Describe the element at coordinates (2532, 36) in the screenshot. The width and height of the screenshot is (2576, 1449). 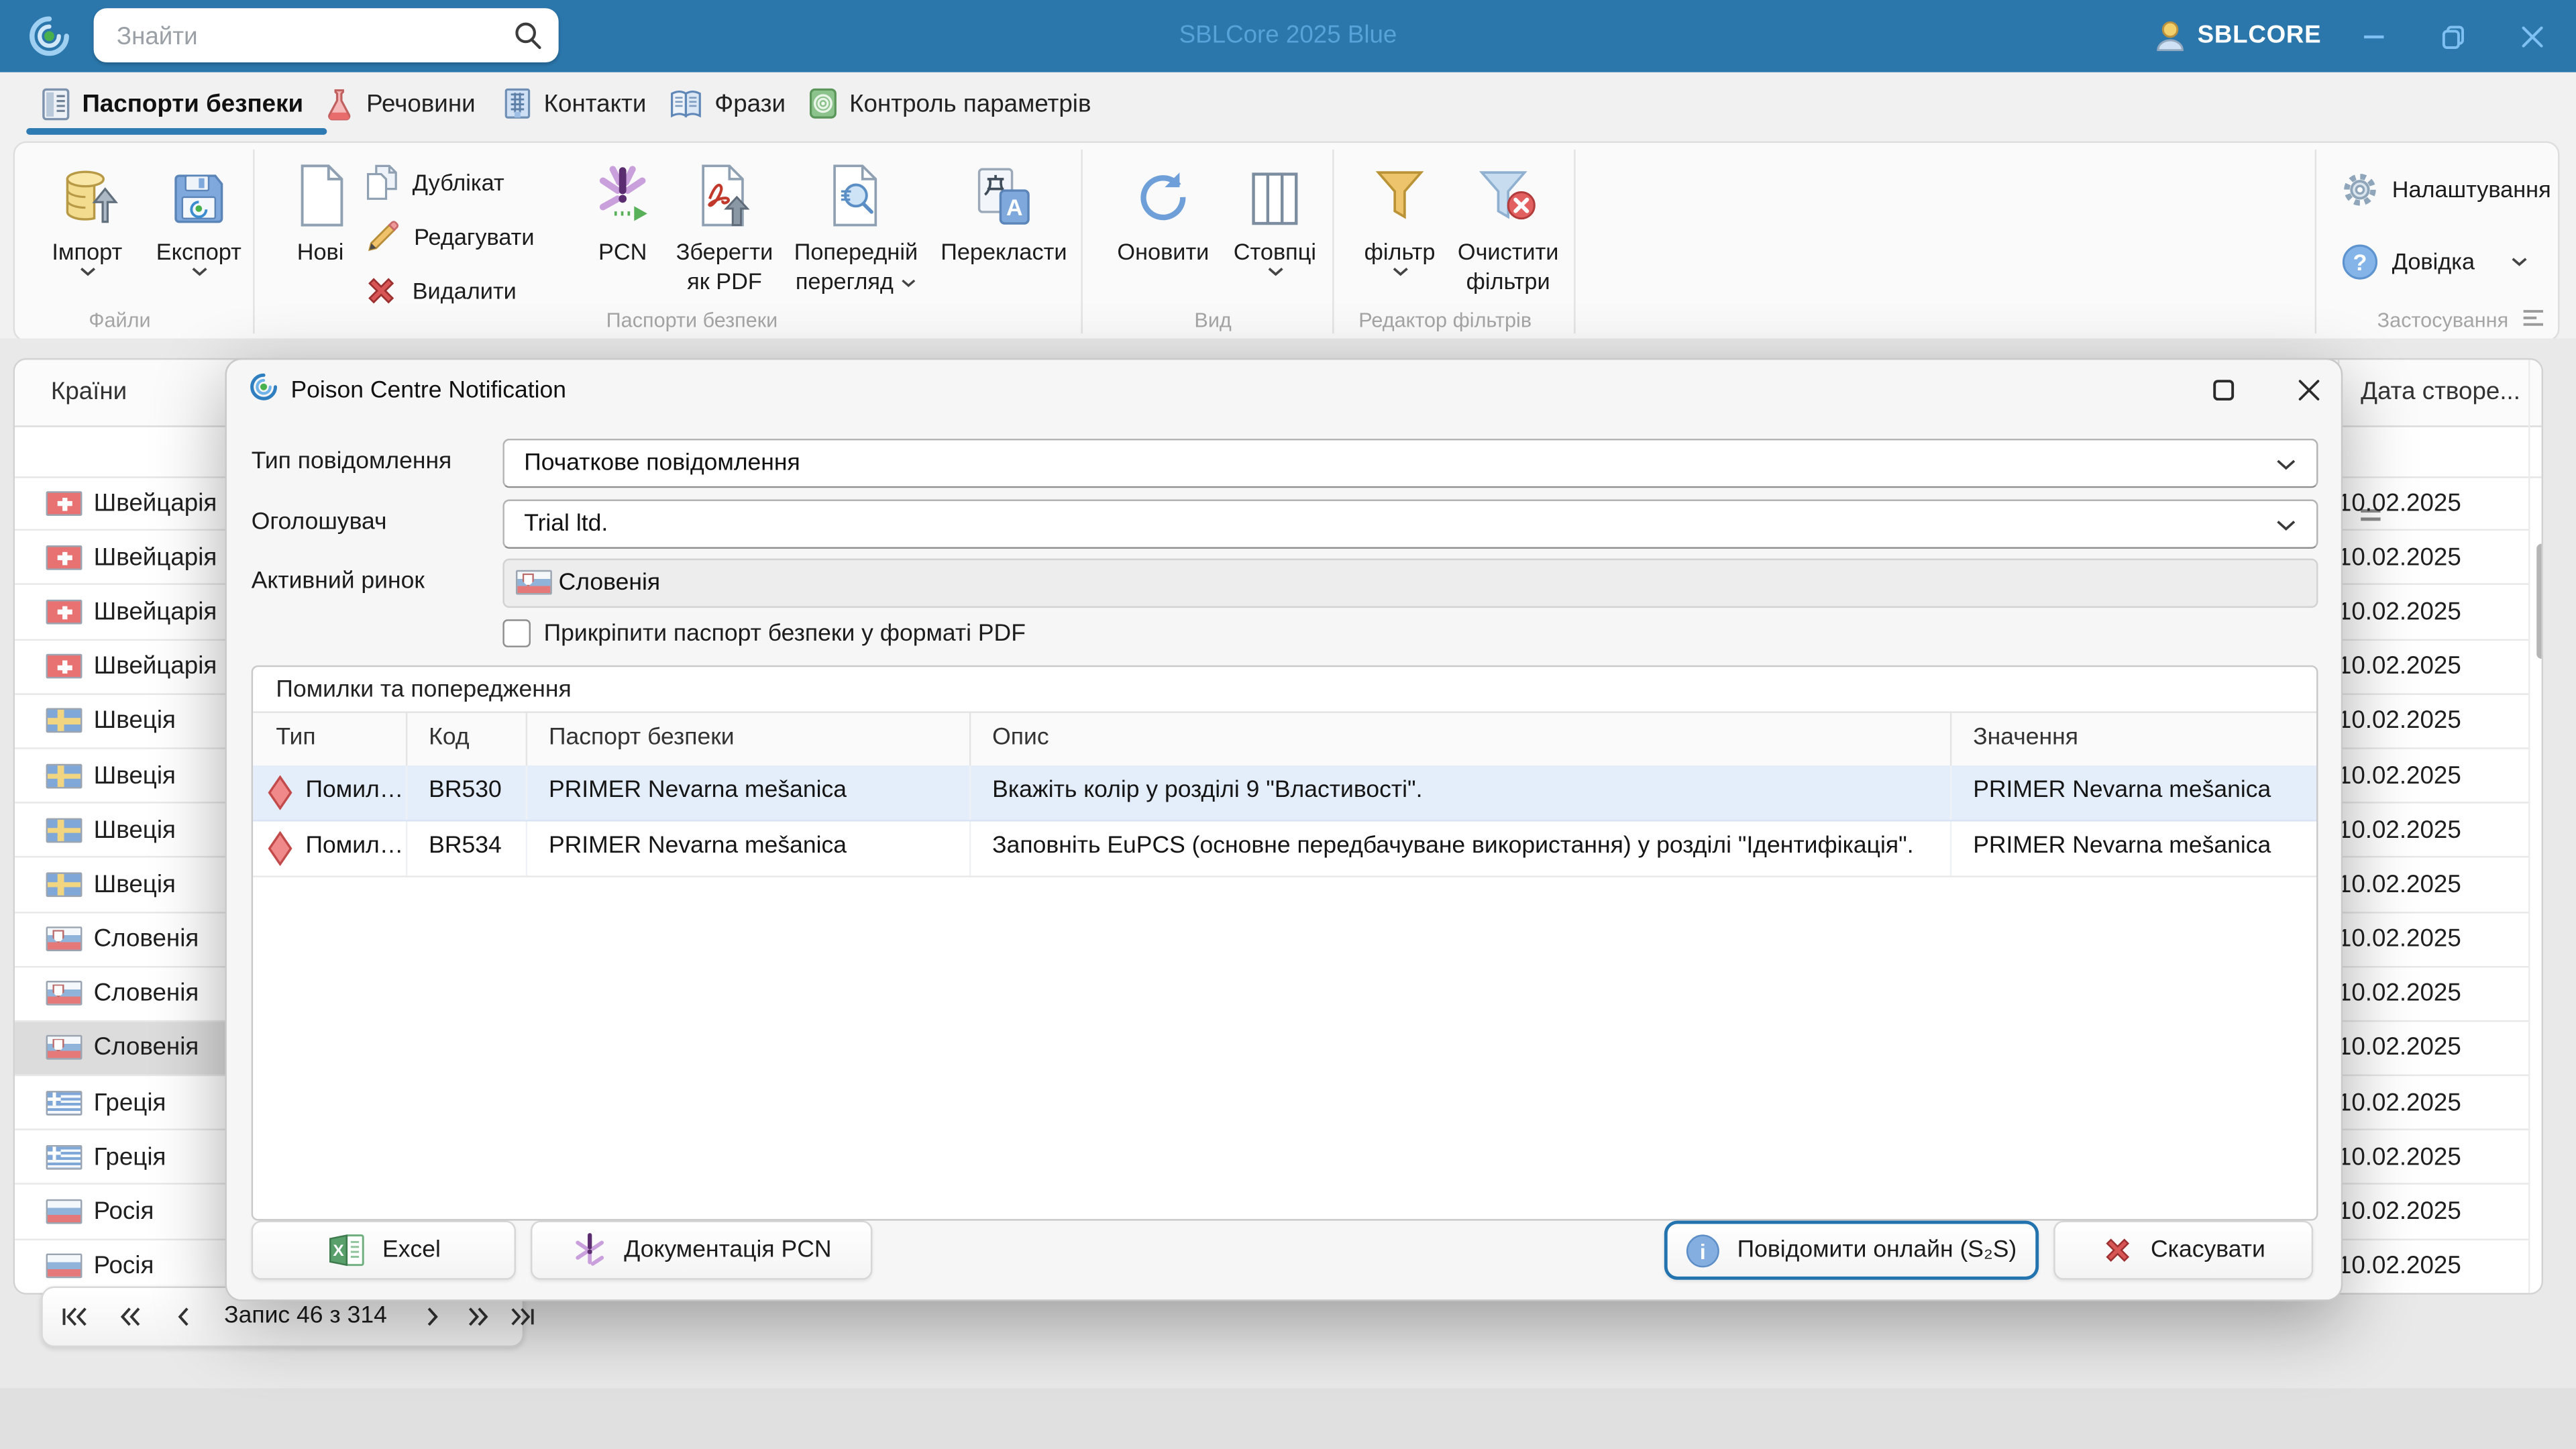
I see `close-button` at that location.